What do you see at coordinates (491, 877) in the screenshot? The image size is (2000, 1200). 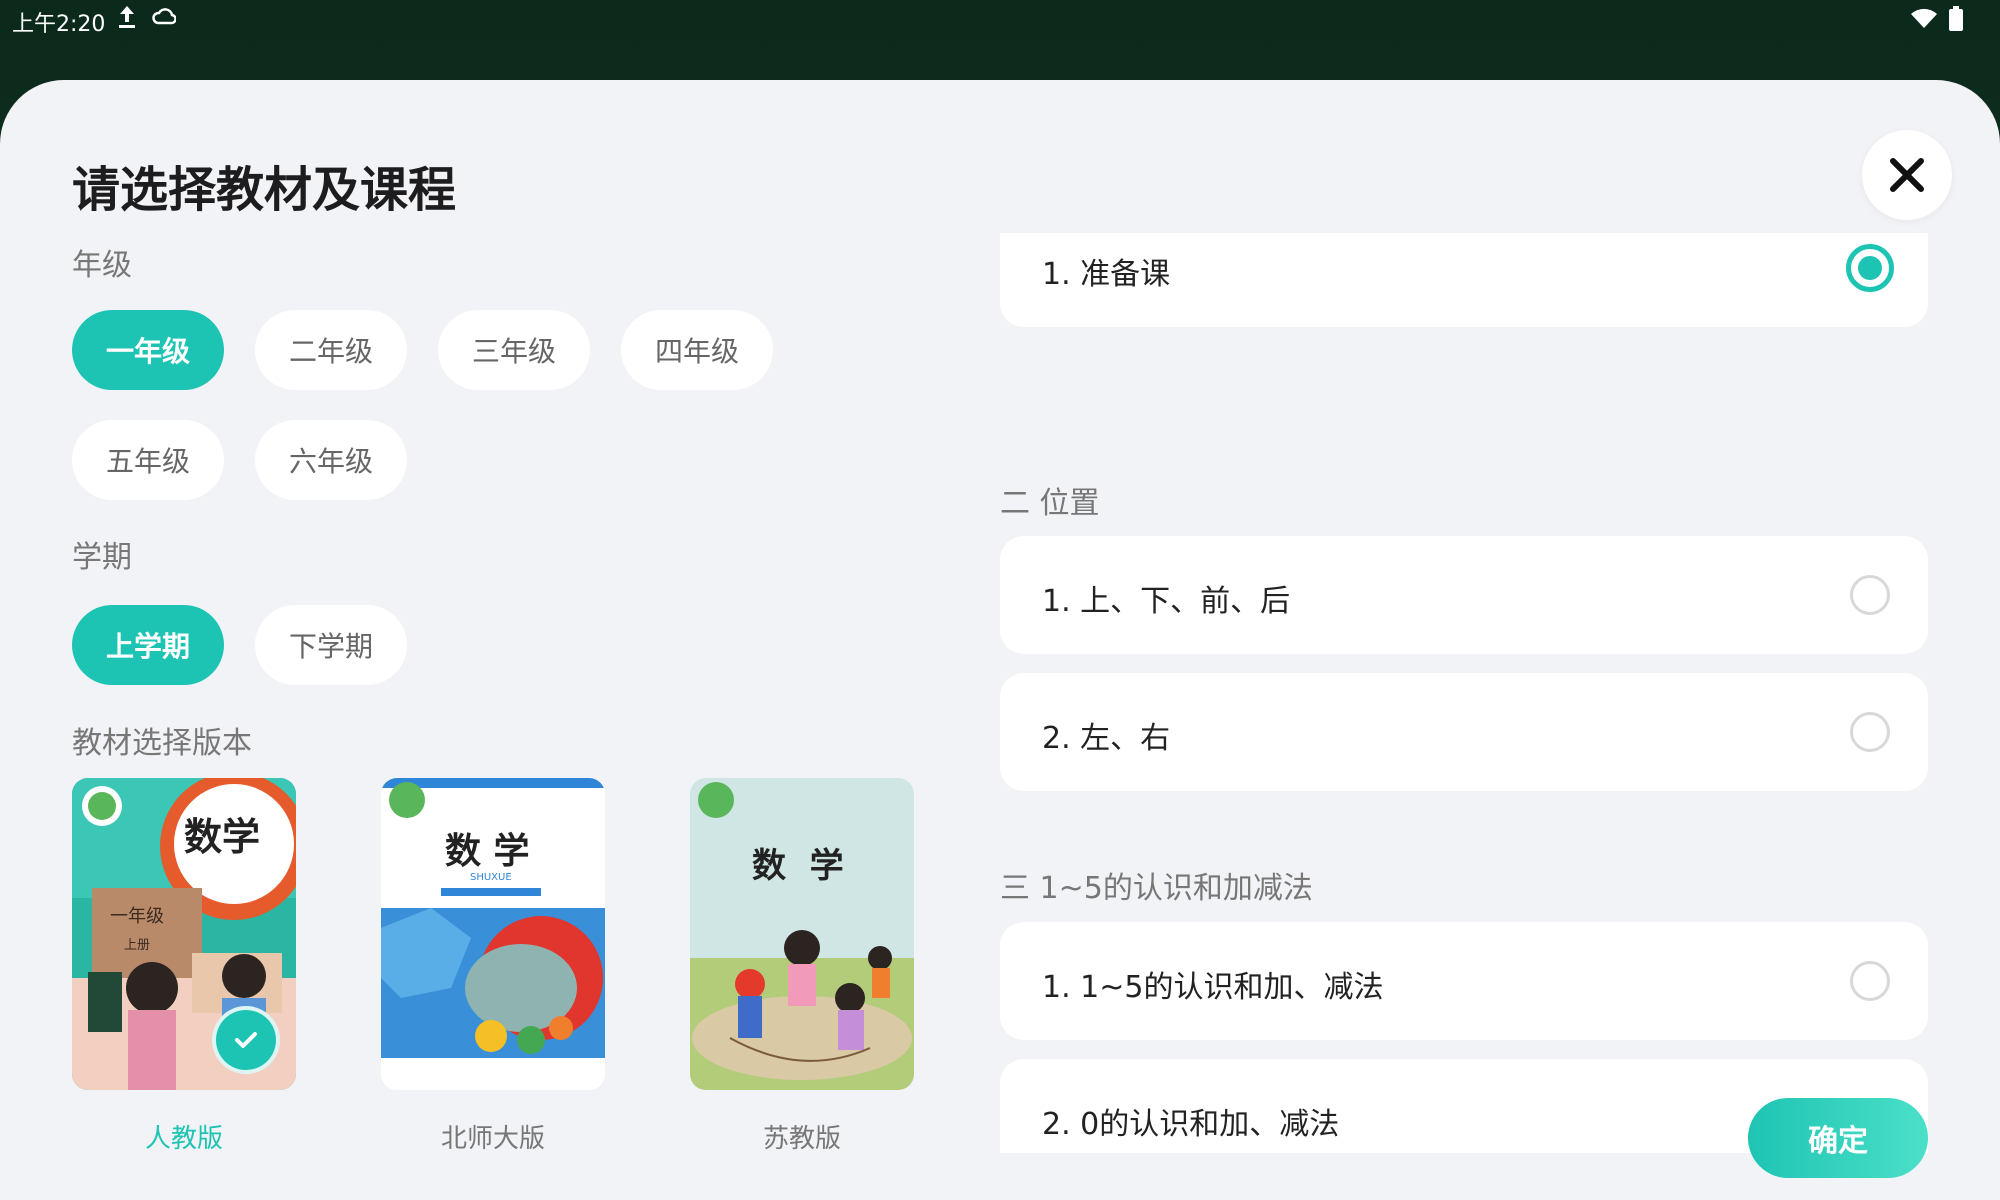 I see `beishida-cover-subtitle: SHUXUE` at bounding box center [491, 877].